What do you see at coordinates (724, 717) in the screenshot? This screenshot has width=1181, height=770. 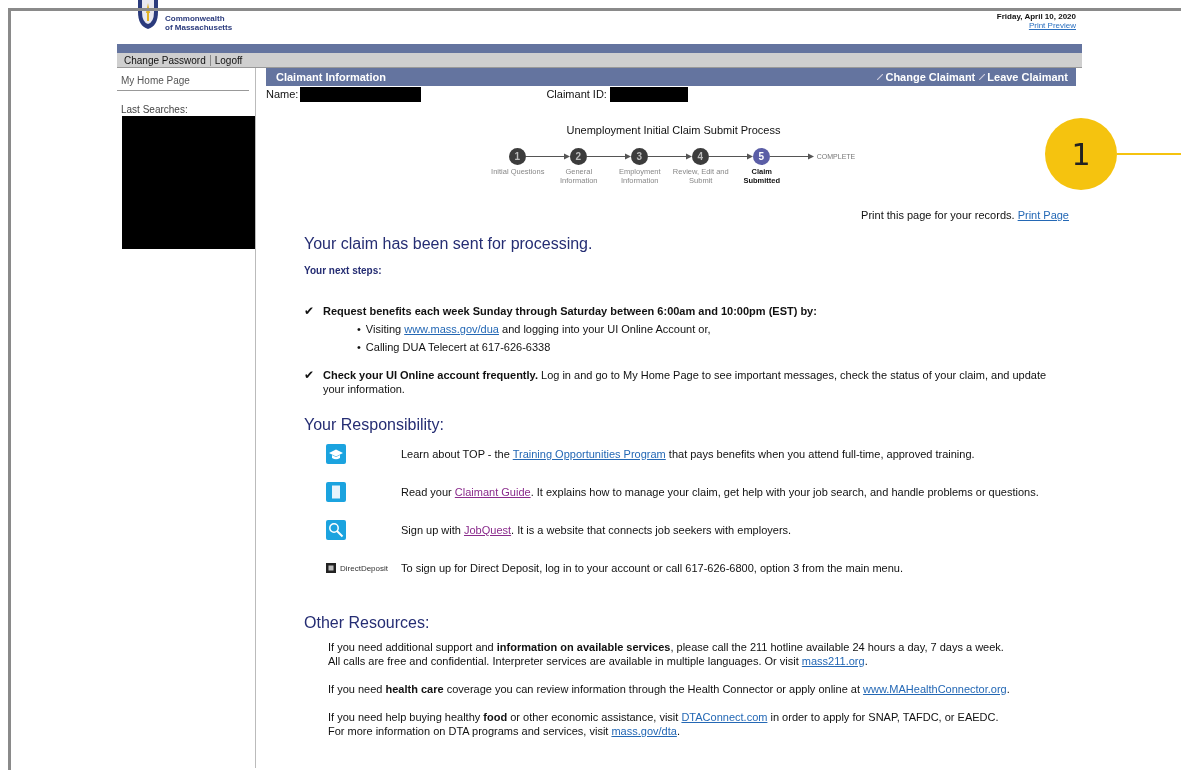 I see `link: DTAConnect.com` at bounding box center [724, 717].